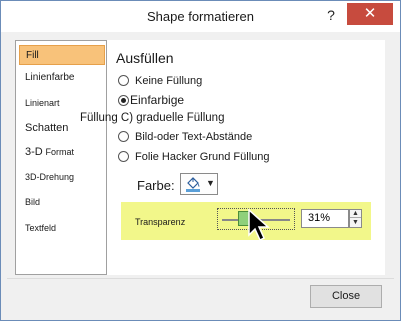 The width and height of the screenshot is (401, 321). I want to click on sidebar-item-linienart: Linienart, so click(62, 103).